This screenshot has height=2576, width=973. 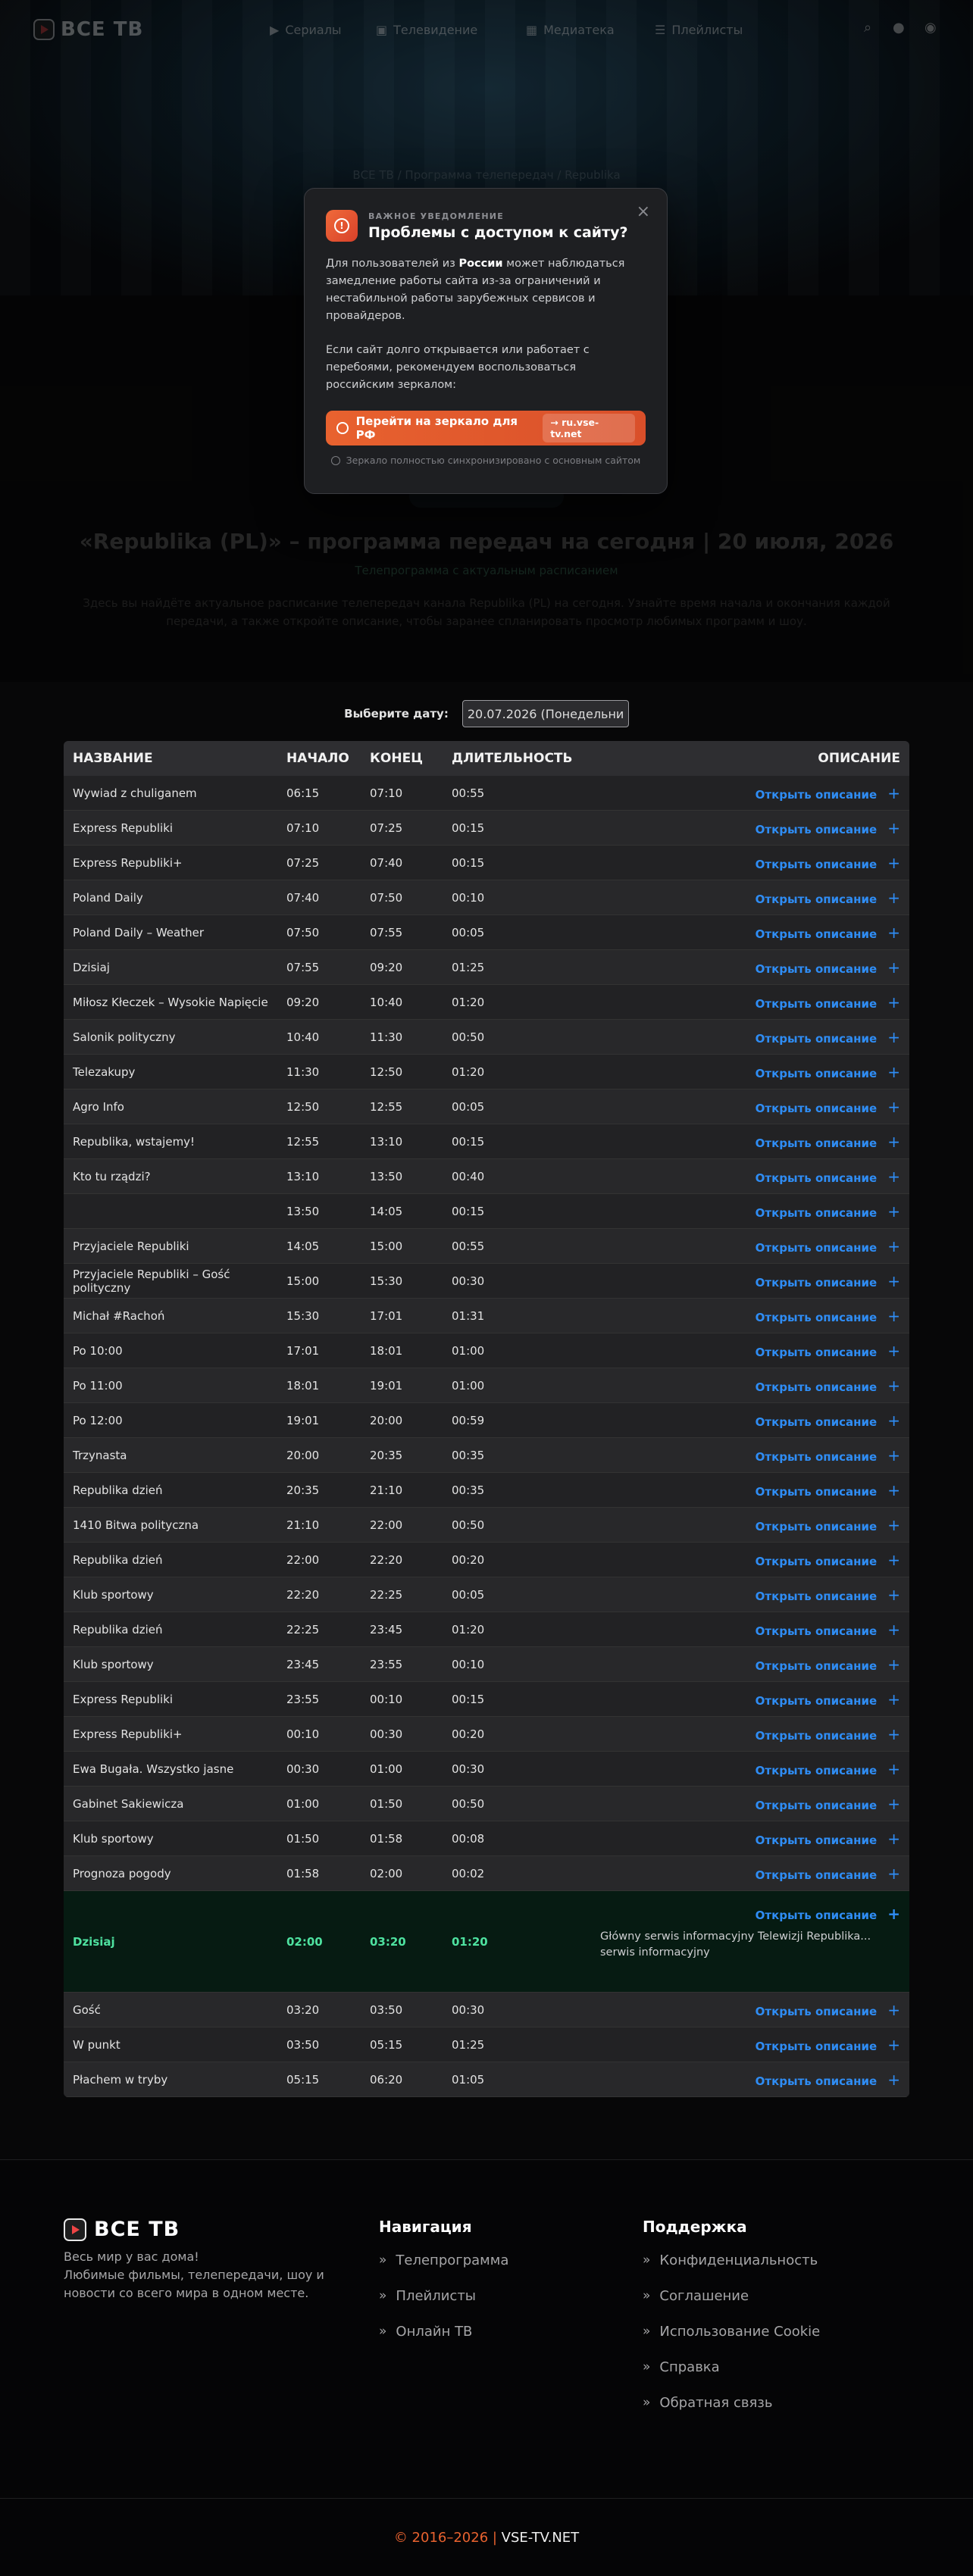 What do you see at coordinates (468, 1176) in the screenshot?
I see `program-duration: 00:40` at bounding box center [468, 1176].